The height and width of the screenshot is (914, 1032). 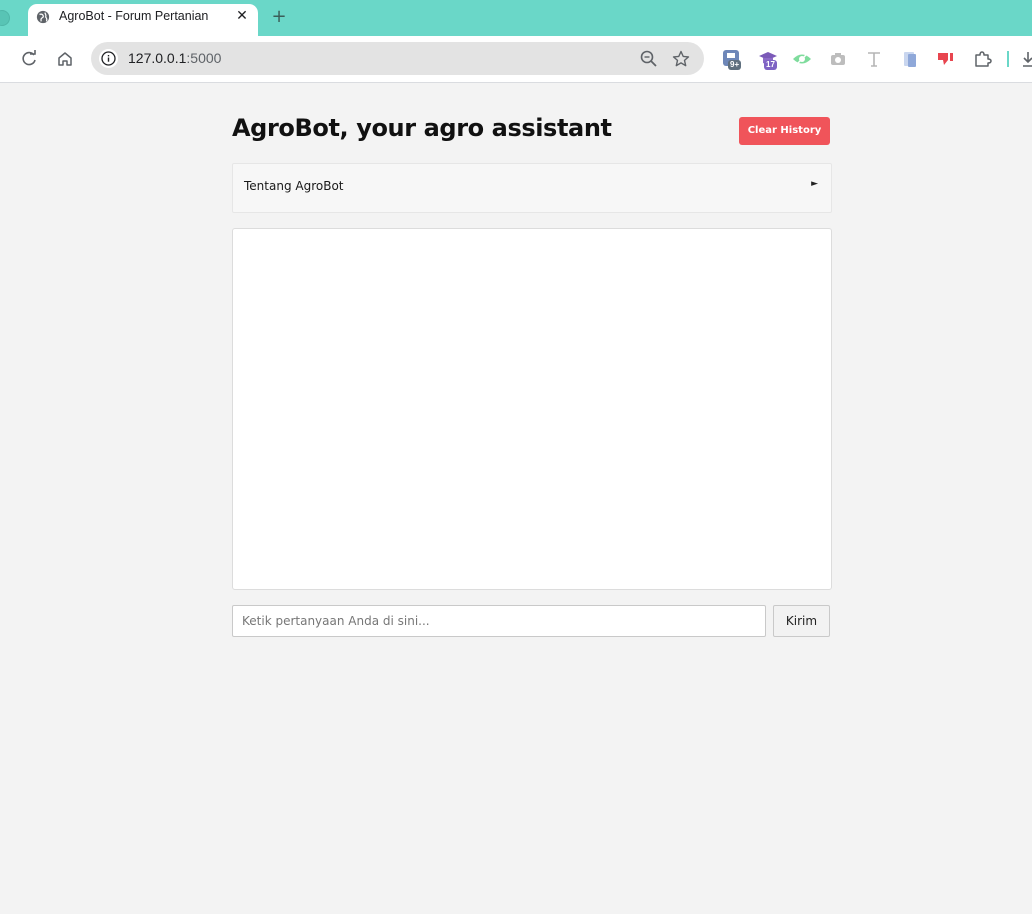 I want to click on extension-graduation-icon: 17, so click(x=768, y=59).